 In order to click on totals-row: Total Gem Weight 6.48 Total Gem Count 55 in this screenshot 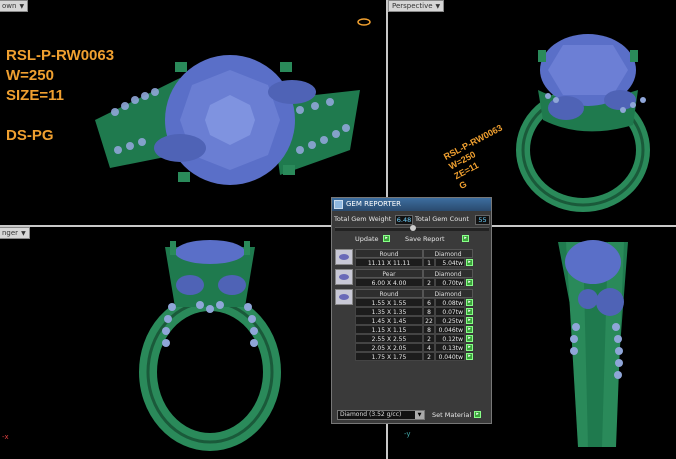, I will do `click(412, 219)`.